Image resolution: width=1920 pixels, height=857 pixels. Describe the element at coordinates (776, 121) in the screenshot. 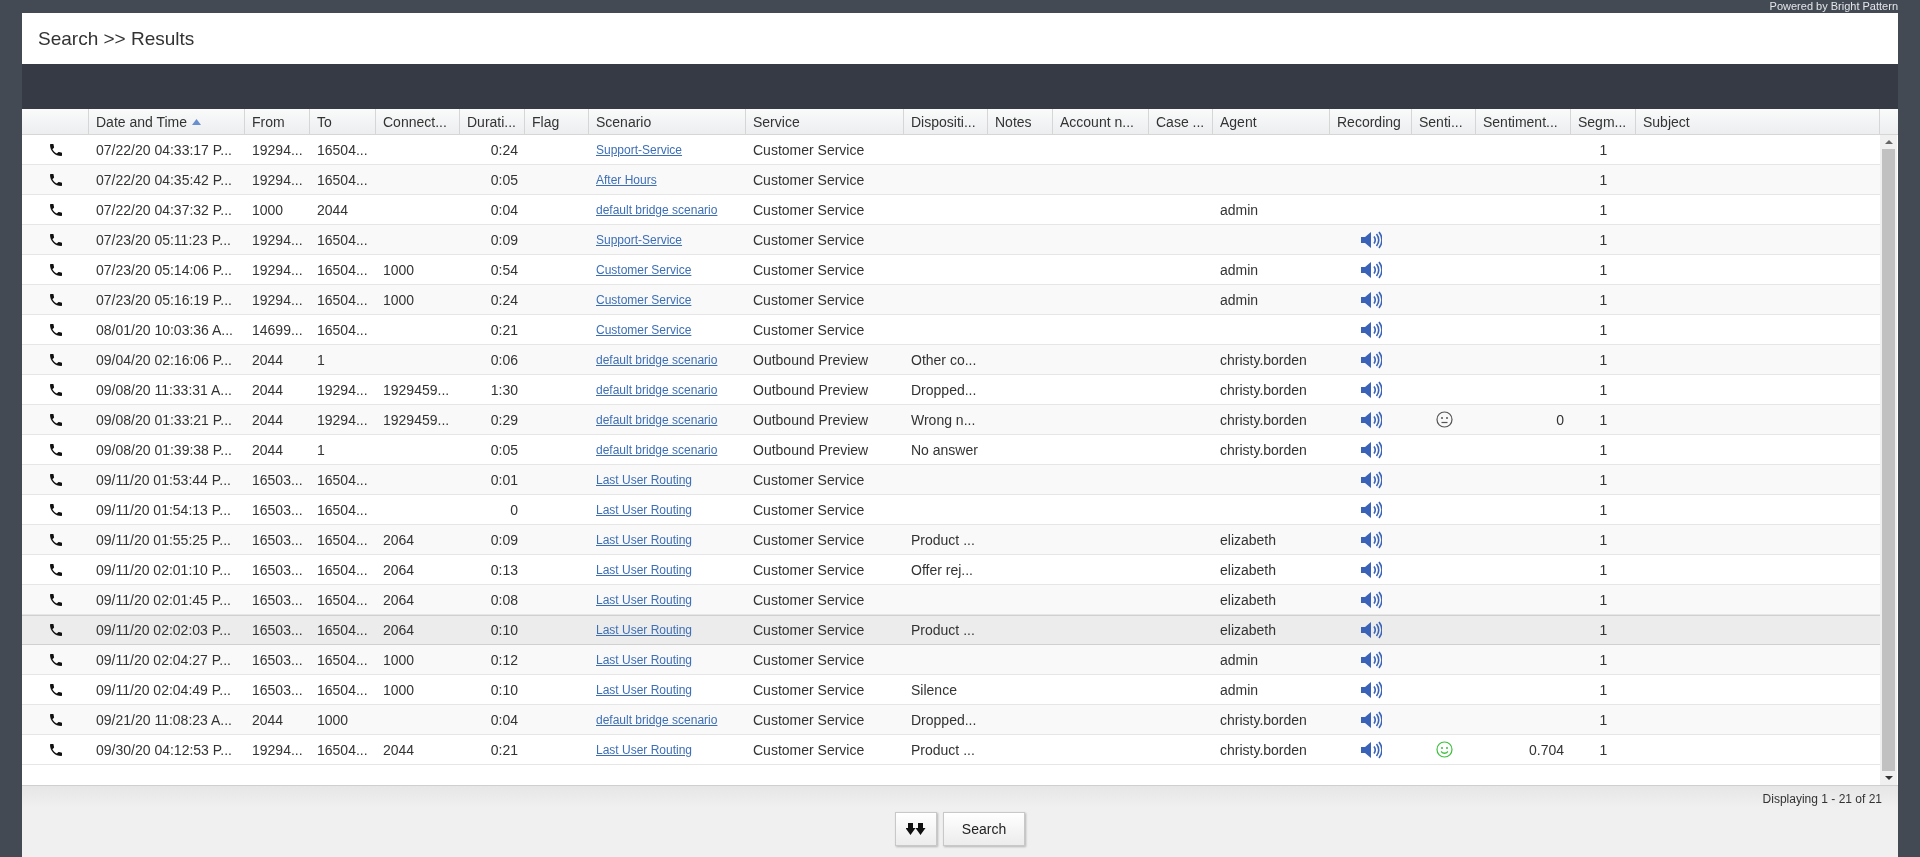

I see `column-header: Service` at that location.